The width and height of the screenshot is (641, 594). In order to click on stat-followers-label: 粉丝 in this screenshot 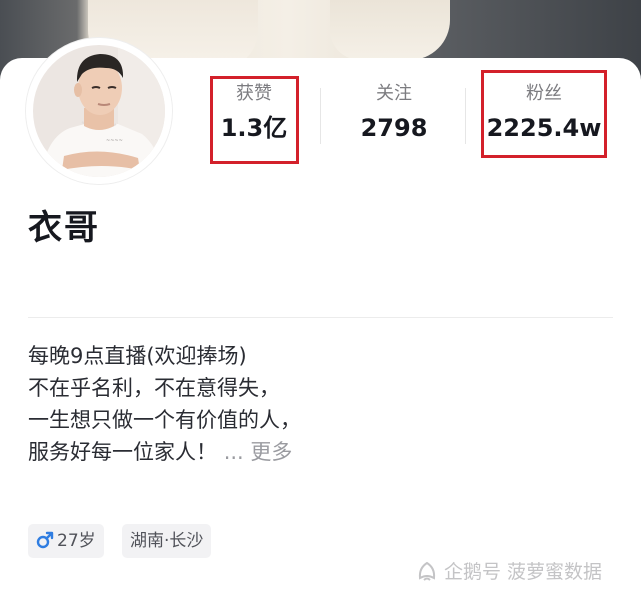, I will do `click(544, 93)`.